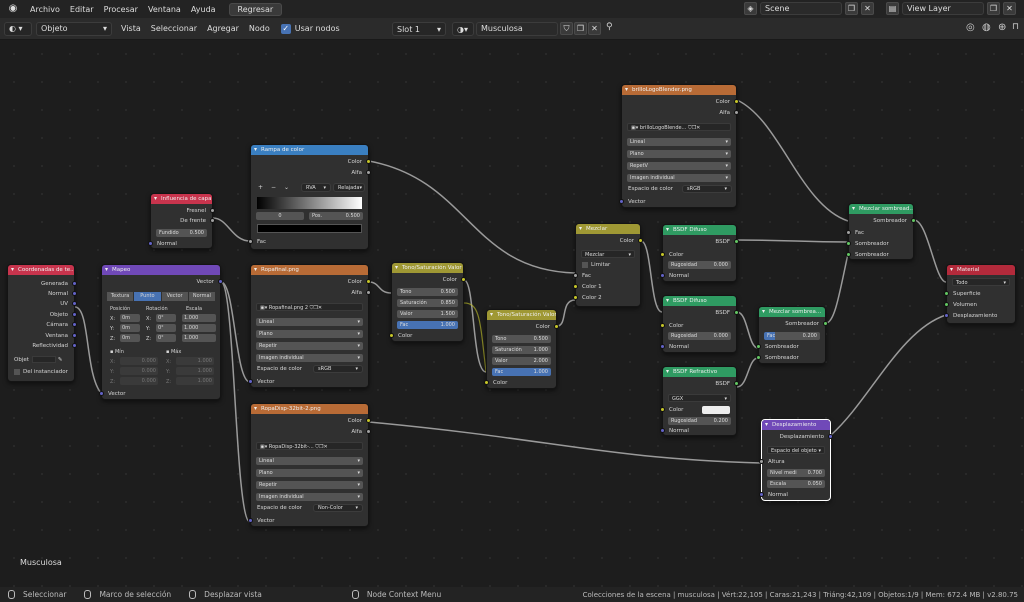 This screenshot has height=602, width=1024. Describe the element at coordinates (309, 485) in the screenshot. I see `extension-dropdown: Repetir ▾` at that location.